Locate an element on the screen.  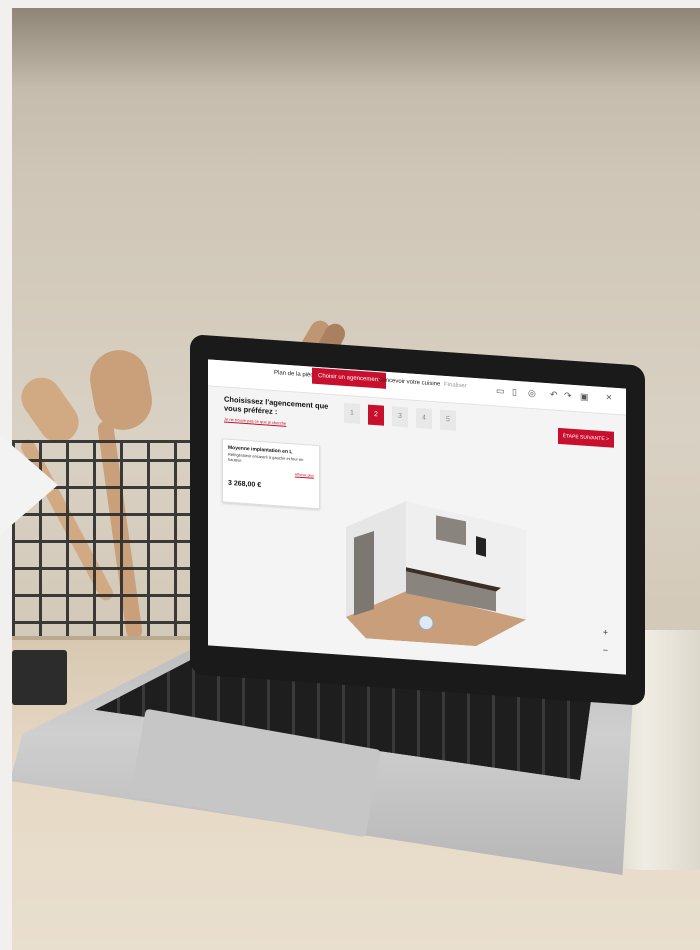
show-more-link: Afficher plus is located at coordinates (304, 474).